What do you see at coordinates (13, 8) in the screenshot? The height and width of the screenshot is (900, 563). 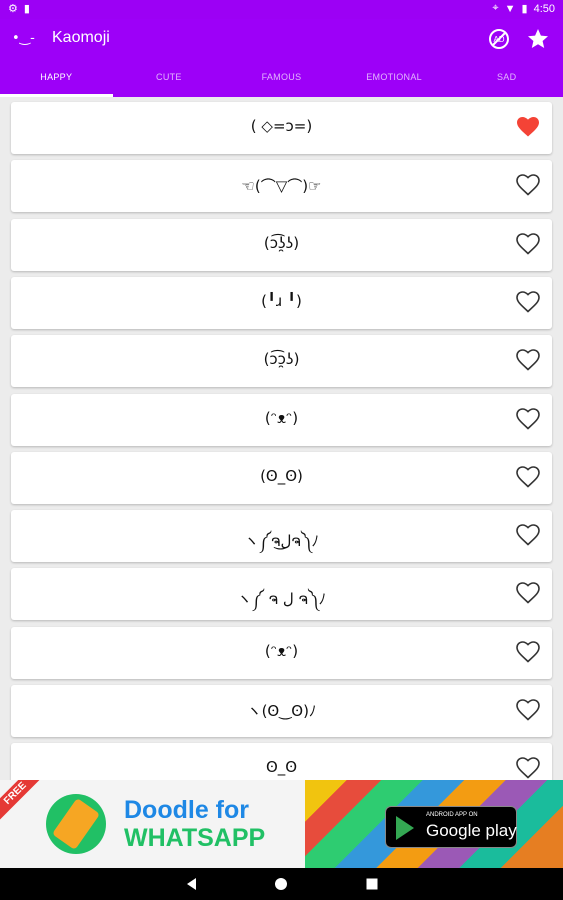 I see `settings-icon: ⚙` at bounding box center [13, 8].